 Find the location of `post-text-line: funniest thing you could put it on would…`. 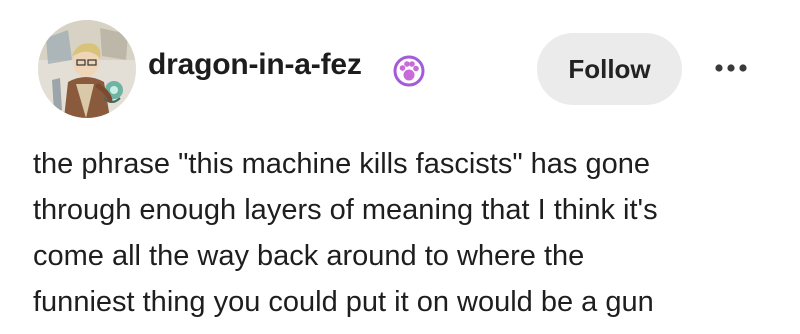

post-text-line: funniest thing you could put it on would… is located at coordinates (343, 302).